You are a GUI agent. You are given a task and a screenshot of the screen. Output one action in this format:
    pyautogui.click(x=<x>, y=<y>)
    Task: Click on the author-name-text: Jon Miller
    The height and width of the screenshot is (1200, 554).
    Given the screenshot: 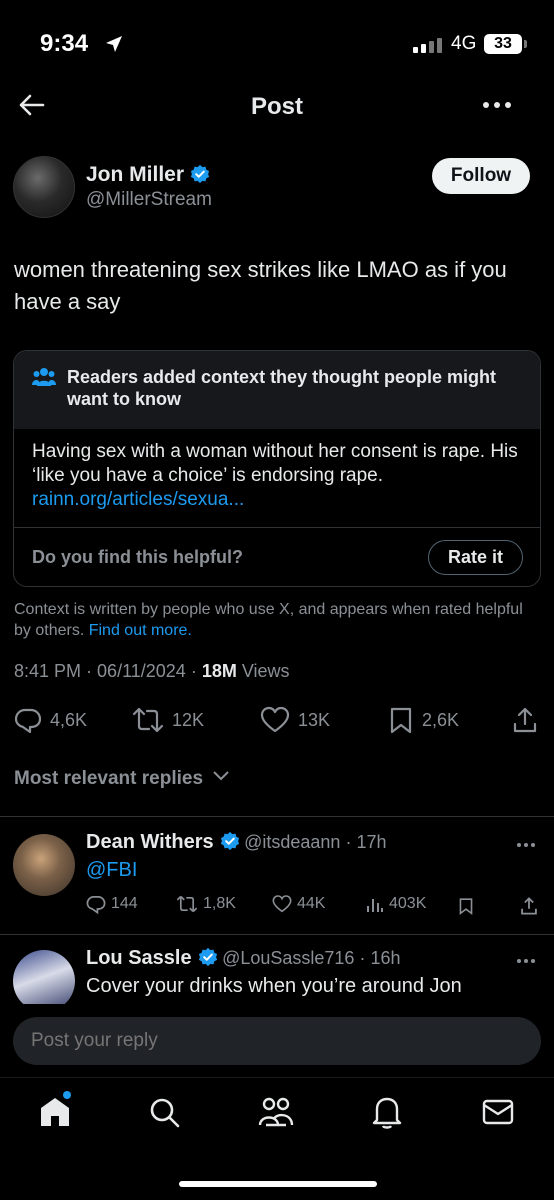 What is the action you would take?
    pyautogui.click(x=135, y=174)
    